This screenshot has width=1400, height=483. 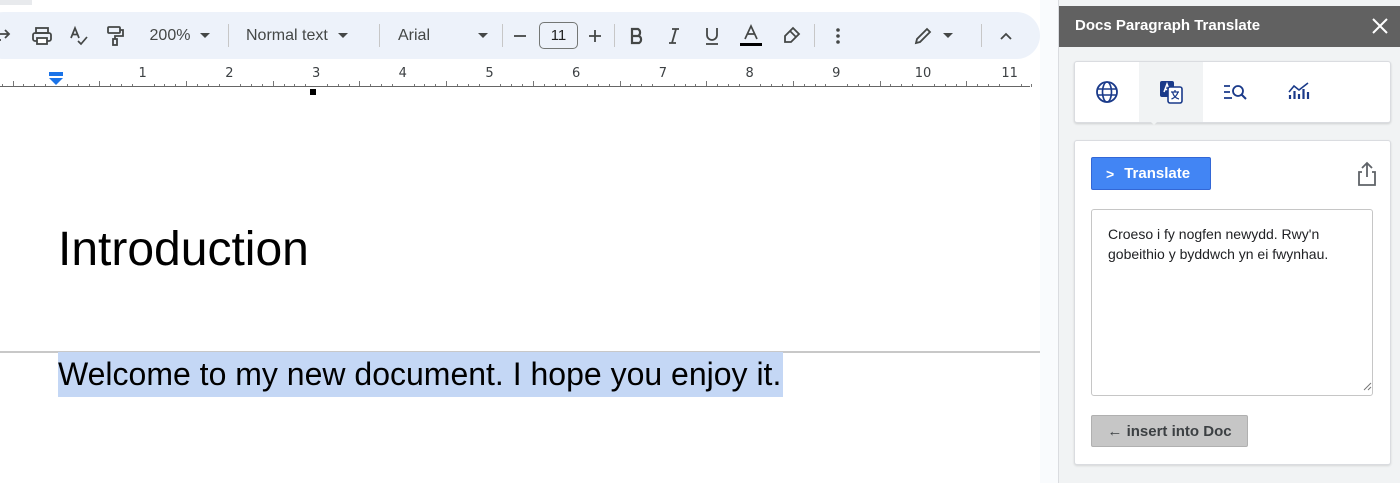 I want to click on spellcheck-icon, so click(x=79, y=35).